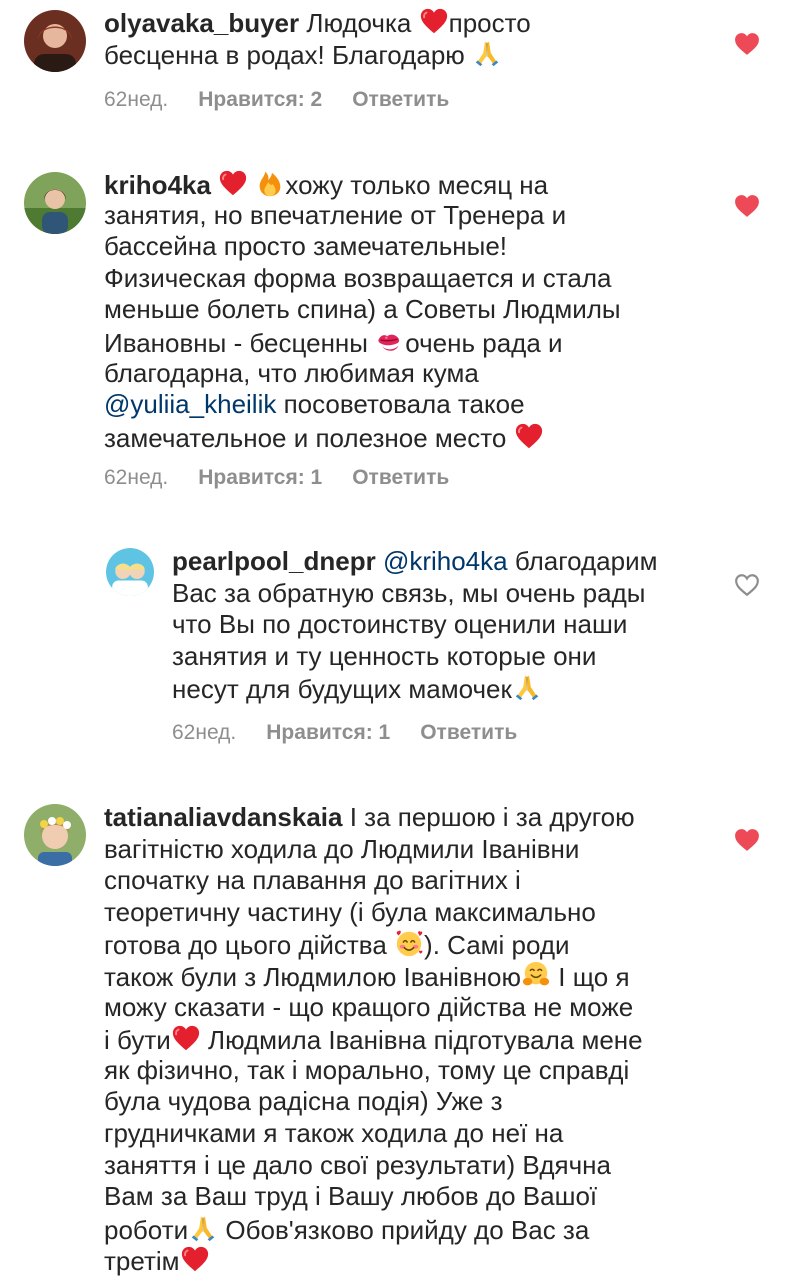  Describe the element at coordinates (284, 54) in the screenshot. I see `comment-text-segment: бесценна в родах! Благодарю` at that location.